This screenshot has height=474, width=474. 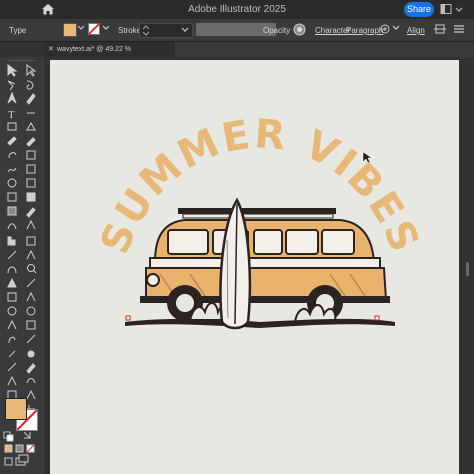 What do you see at coordinates (70, 30) in the screenshot?
I see `fill-swatch` at bounding box center [70, 30].